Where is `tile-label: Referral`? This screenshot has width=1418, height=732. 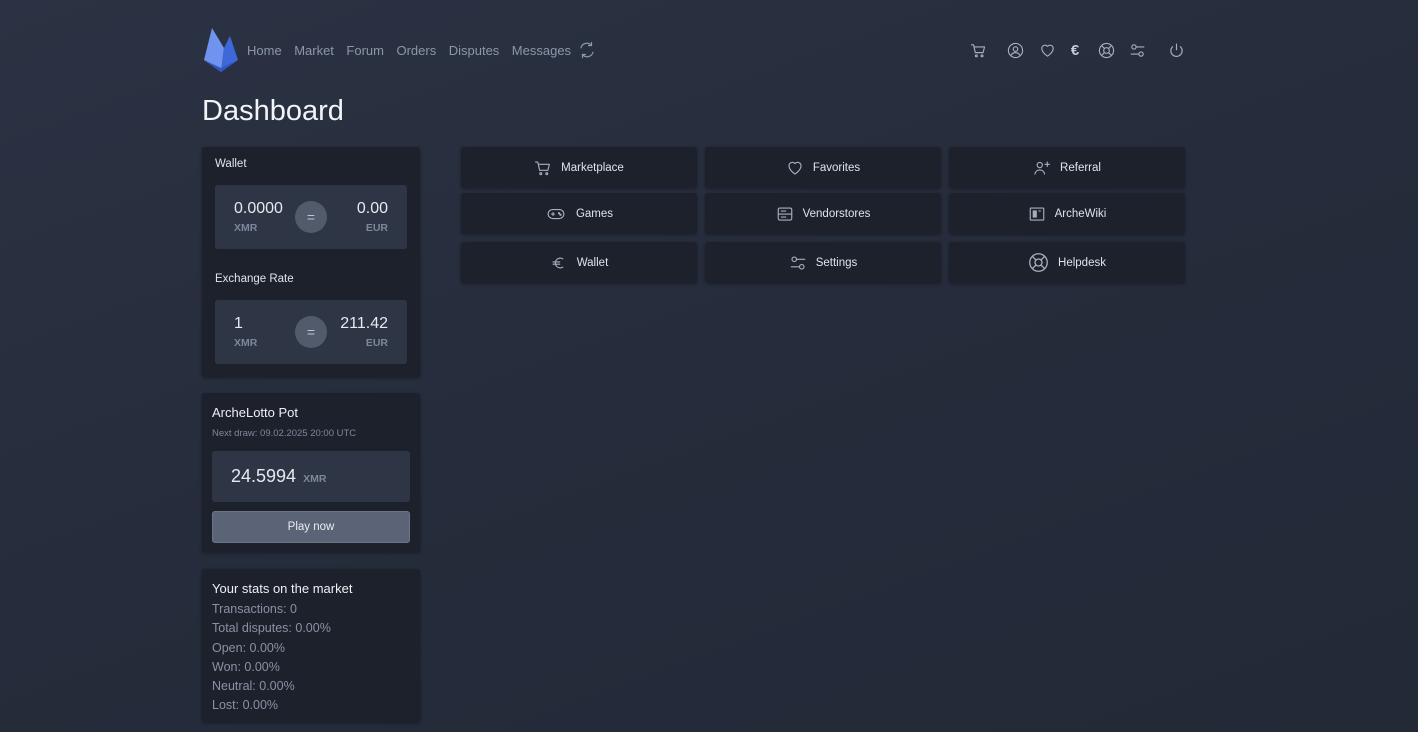 tile-label: Referral is located at coordinates (1080, 167).